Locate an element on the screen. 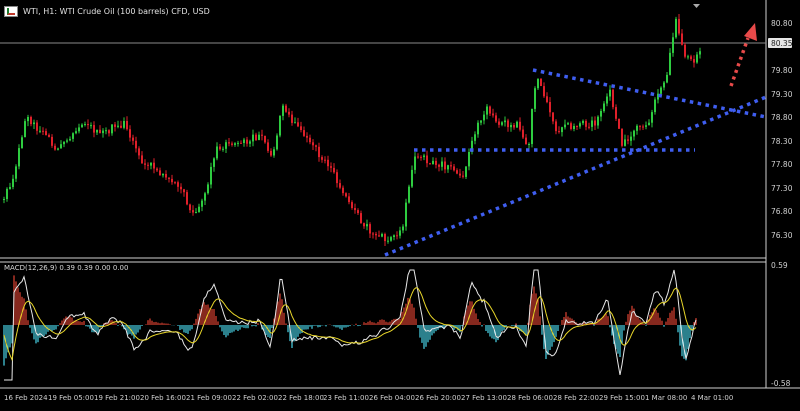  time-label: 28 Feb 22:00 is located at coordinates (576, 398).